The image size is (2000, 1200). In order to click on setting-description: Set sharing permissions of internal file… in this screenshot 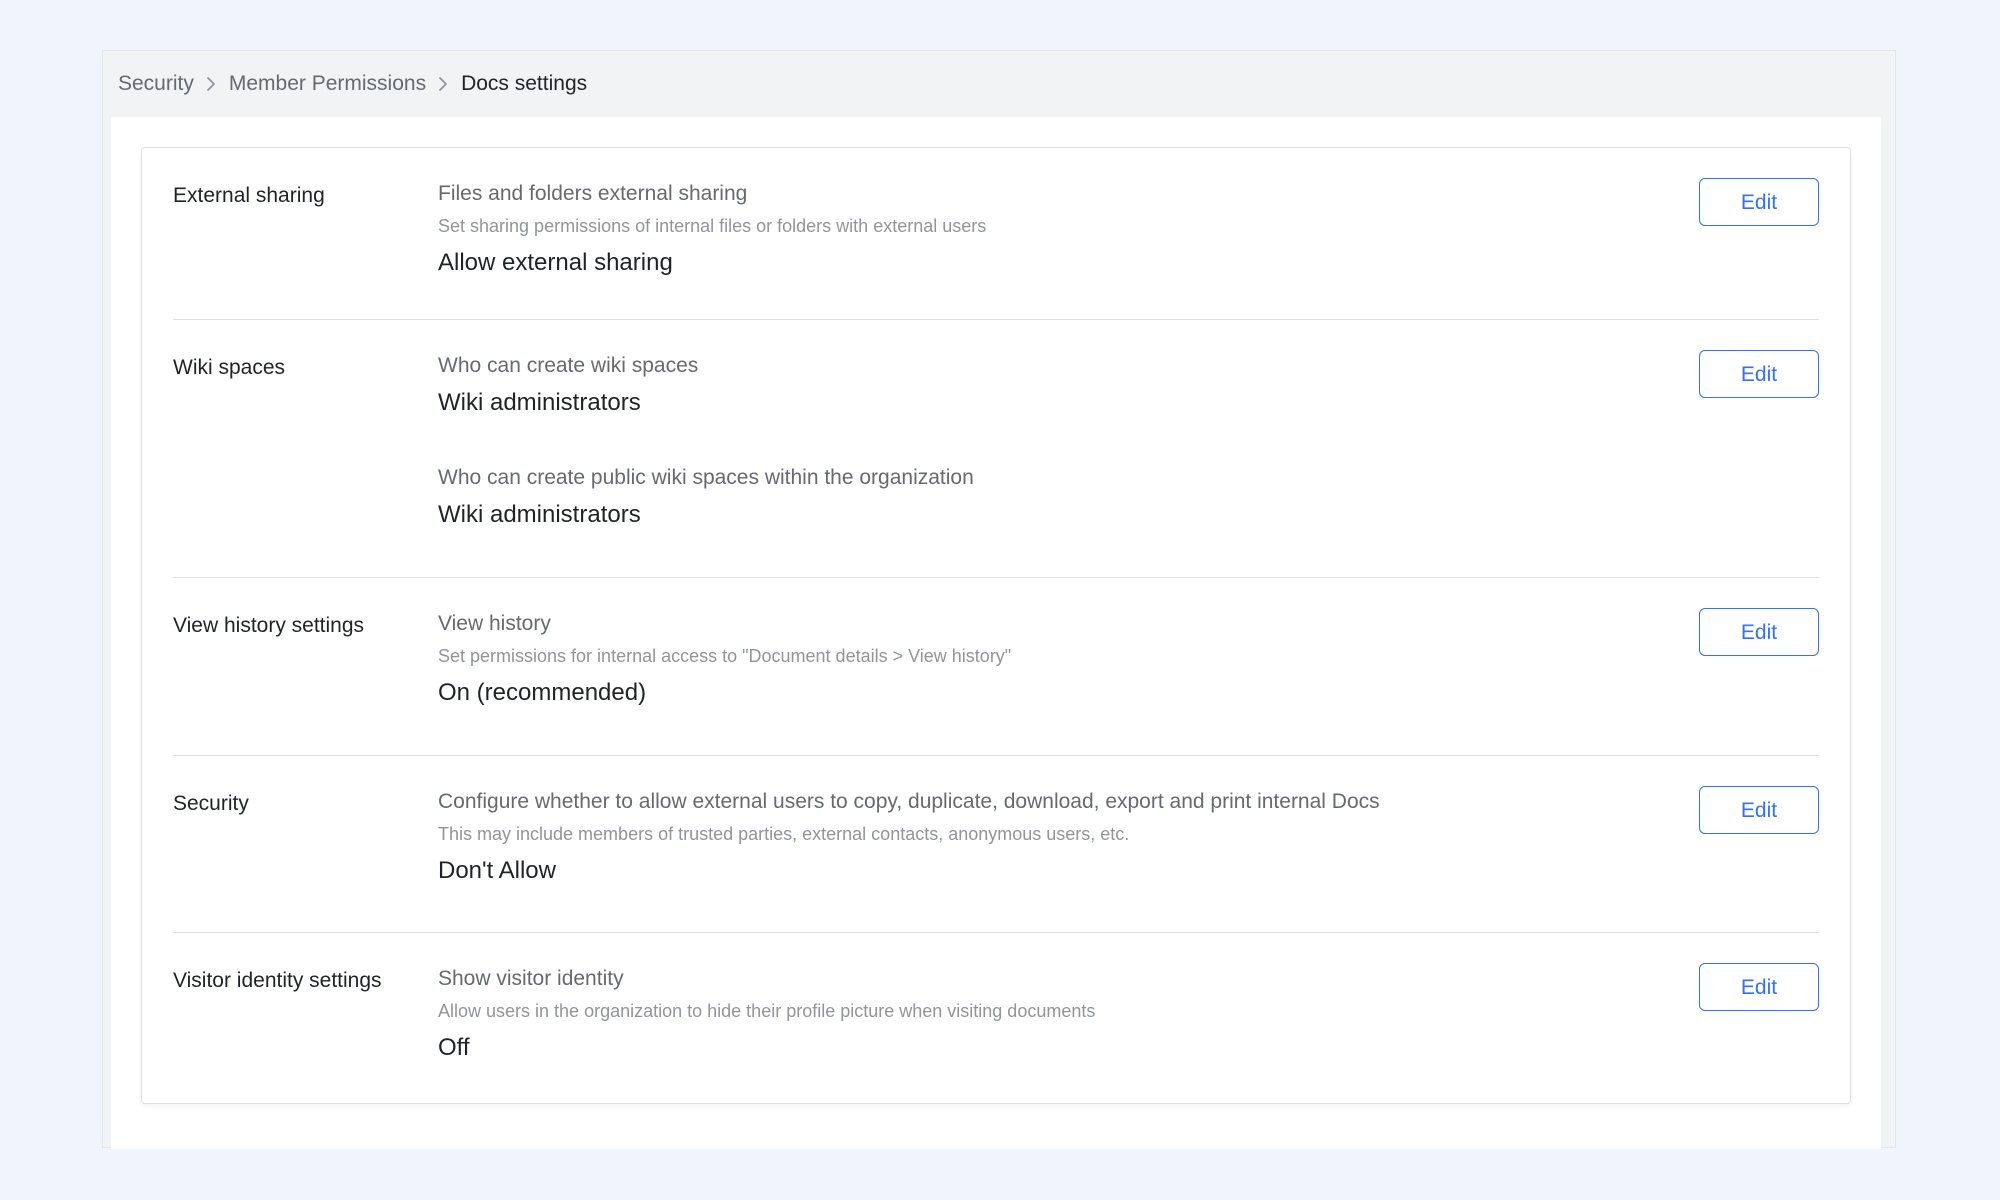, I will do `click(712, 226)`.